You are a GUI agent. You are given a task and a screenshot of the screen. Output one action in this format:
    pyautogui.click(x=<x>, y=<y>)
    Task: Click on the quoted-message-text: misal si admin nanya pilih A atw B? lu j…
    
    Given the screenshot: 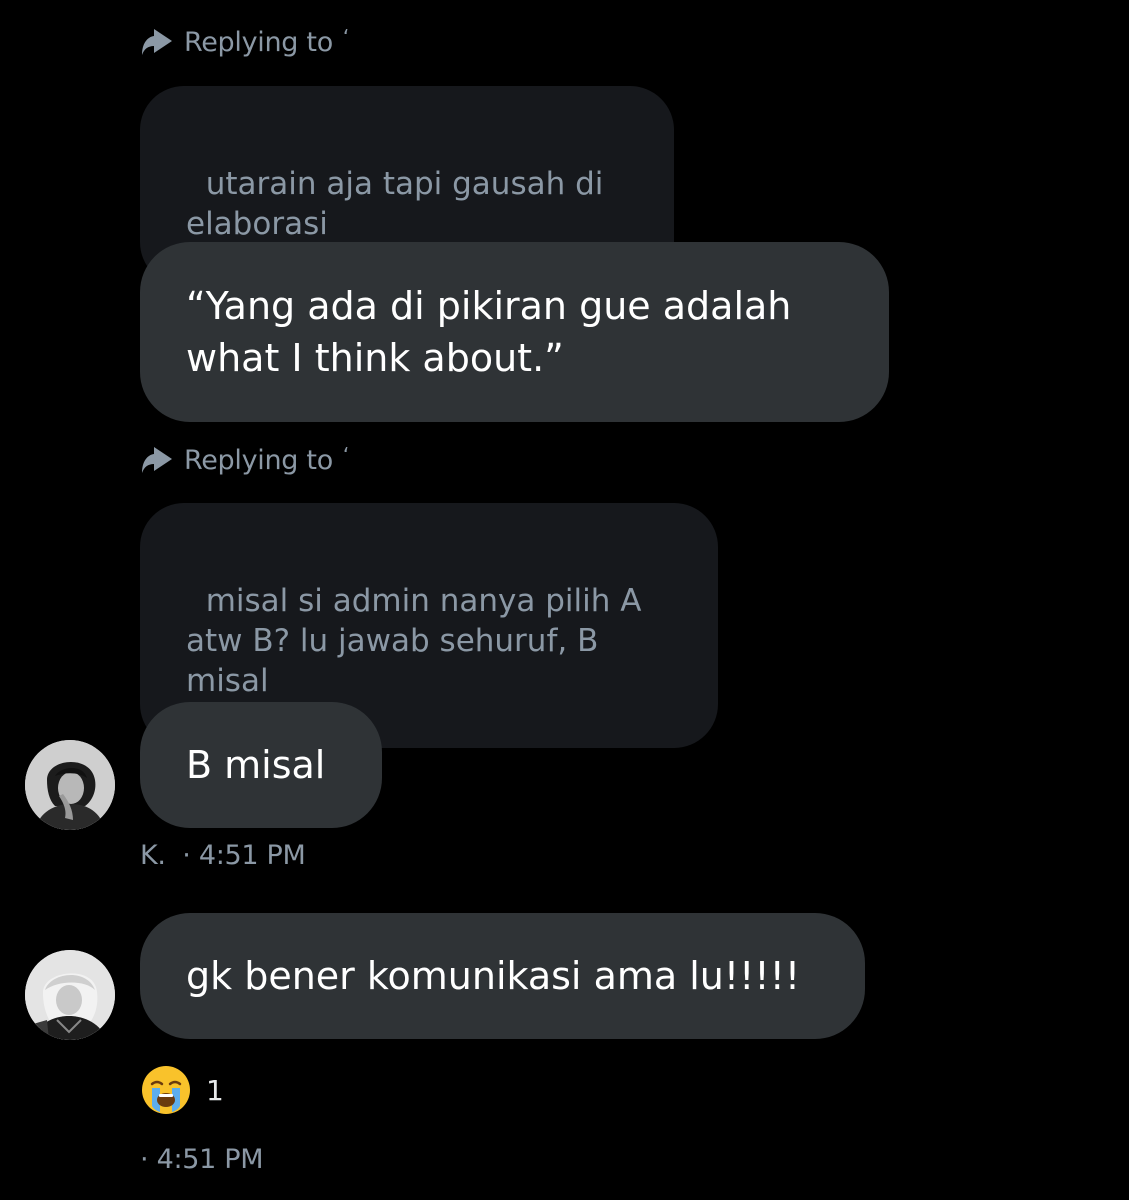 What is the action you would take?
    pyautogui.click(x=414, y=641)
    